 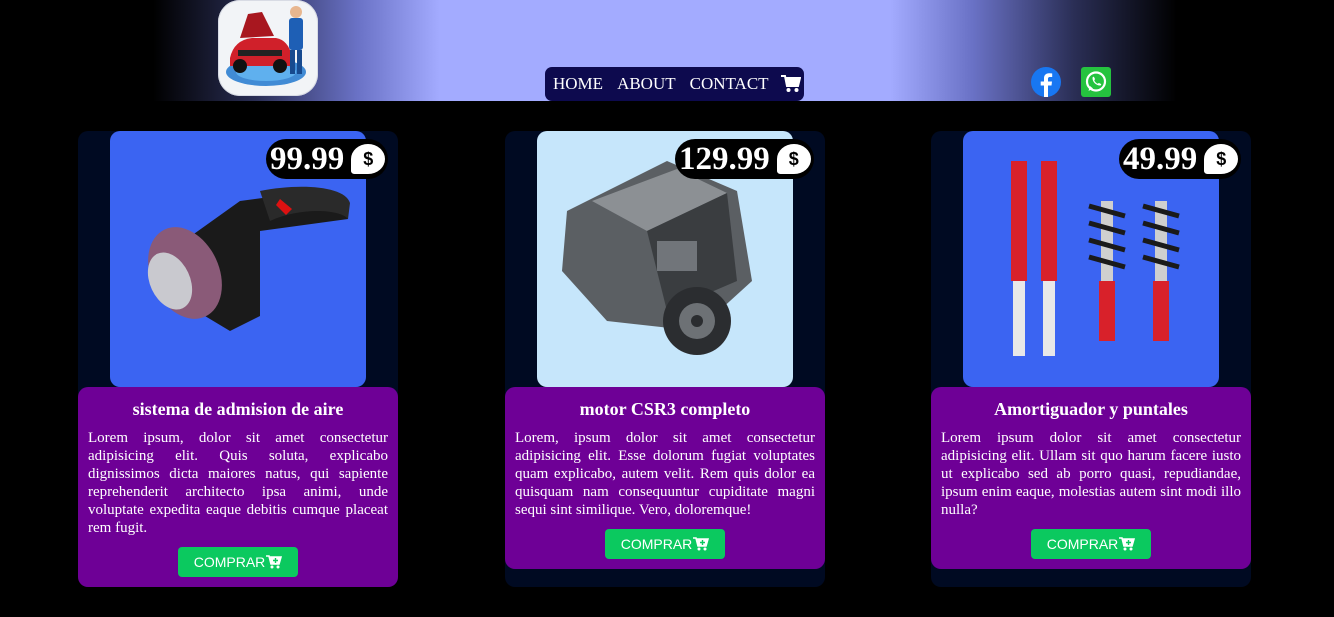 I want to click on price-amount: 99.99, so click(x=307, y=159).